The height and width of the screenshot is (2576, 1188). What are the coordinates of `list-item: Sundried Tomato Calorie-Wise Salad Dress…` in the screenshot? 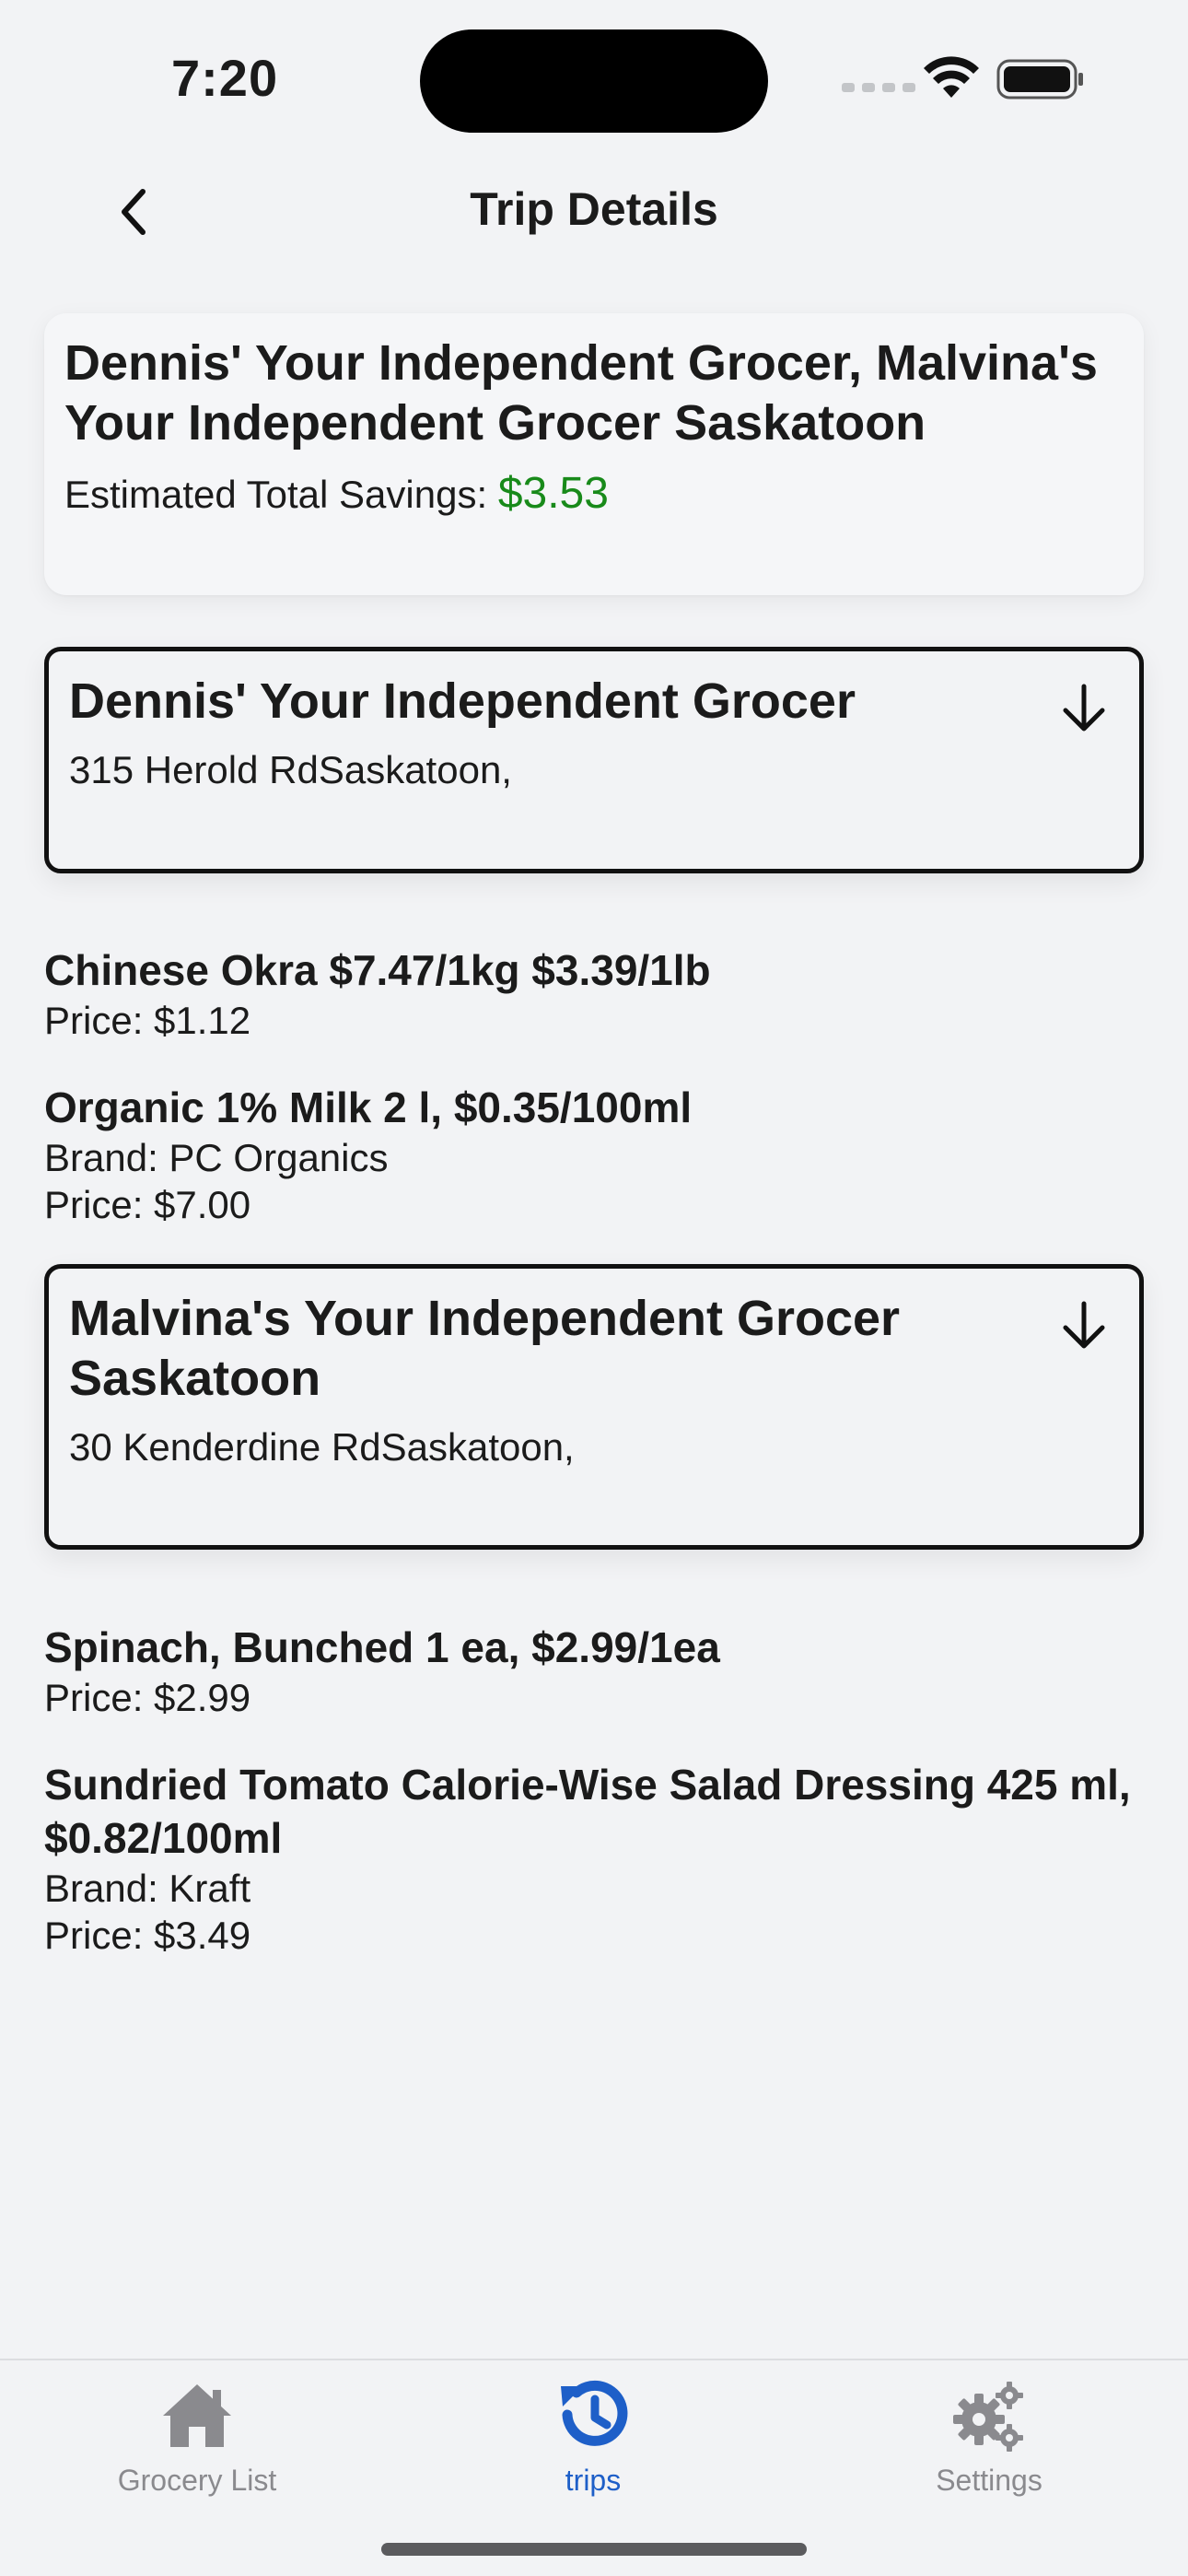 It's located at (594, 1858).